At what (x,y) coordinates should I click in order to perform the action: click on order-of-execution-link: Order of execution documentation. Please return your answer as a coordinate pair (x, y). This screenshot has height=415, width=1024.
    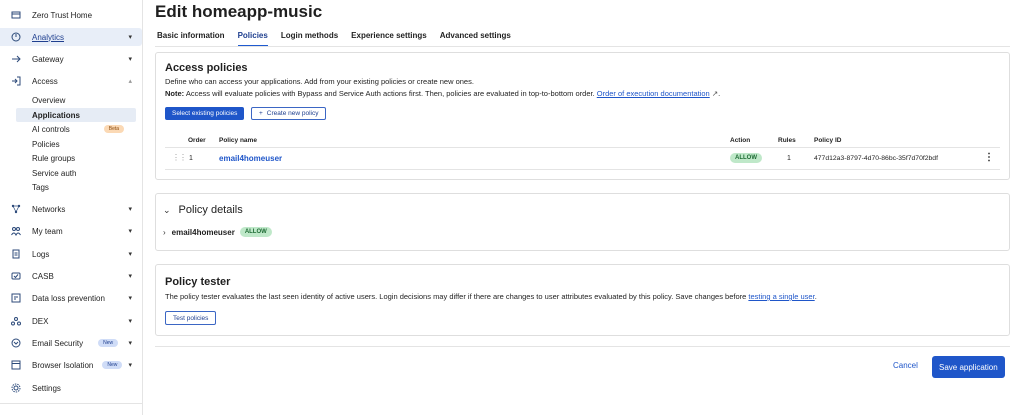
    Looking at the image, I should click on (653, 93).